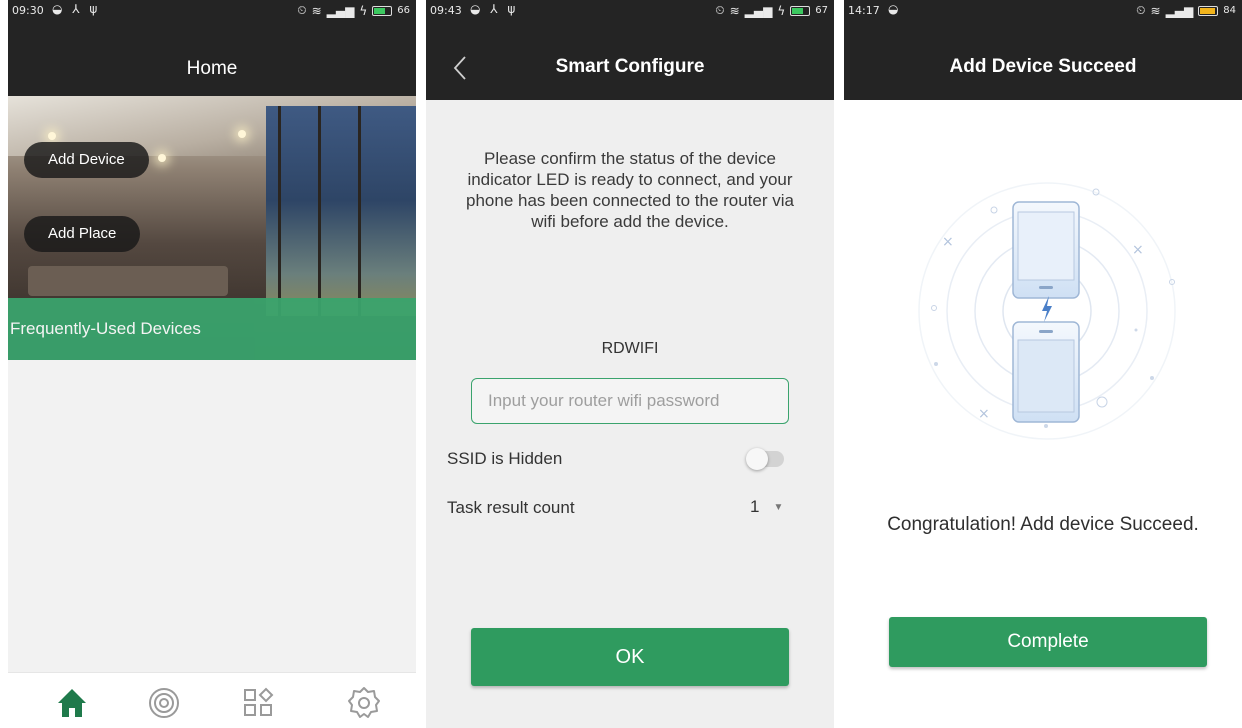 Image resolution: width=1242 pixels, height=728 pixels. What do you see at coordinates (511, 507) in the screenshot?
I see `task-result-count-label: Task result count` at bounding box center [511, 507].